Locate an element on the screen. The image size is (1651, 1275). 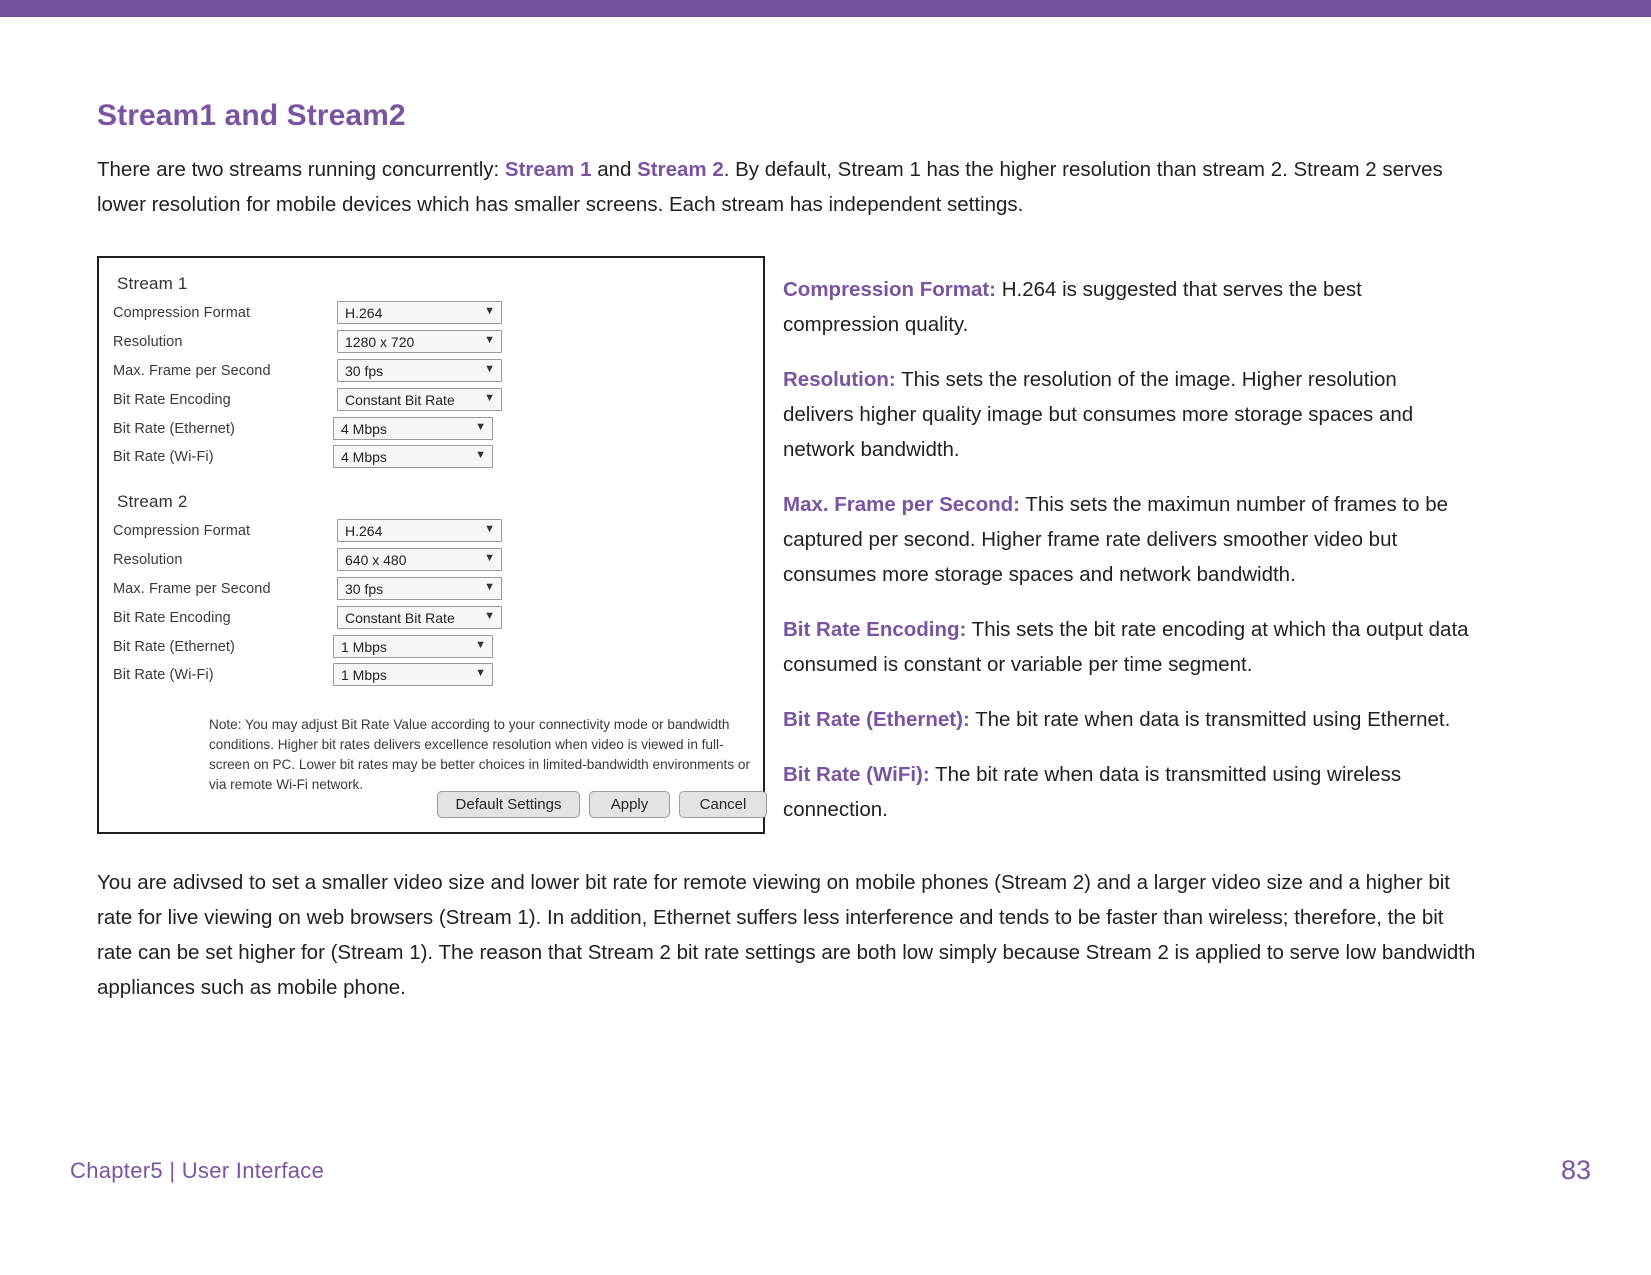
stream1-heading: Stream 1 is located at coordinates (152, 283).